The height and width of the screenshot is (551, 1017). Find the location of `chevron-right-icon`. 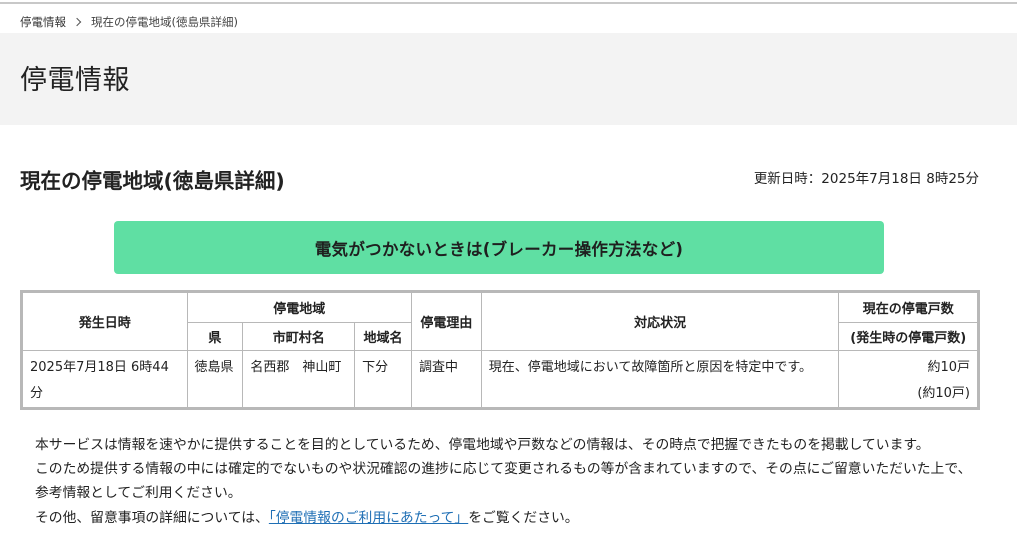

chevron-right-icon is located at coordinates (78, 22).